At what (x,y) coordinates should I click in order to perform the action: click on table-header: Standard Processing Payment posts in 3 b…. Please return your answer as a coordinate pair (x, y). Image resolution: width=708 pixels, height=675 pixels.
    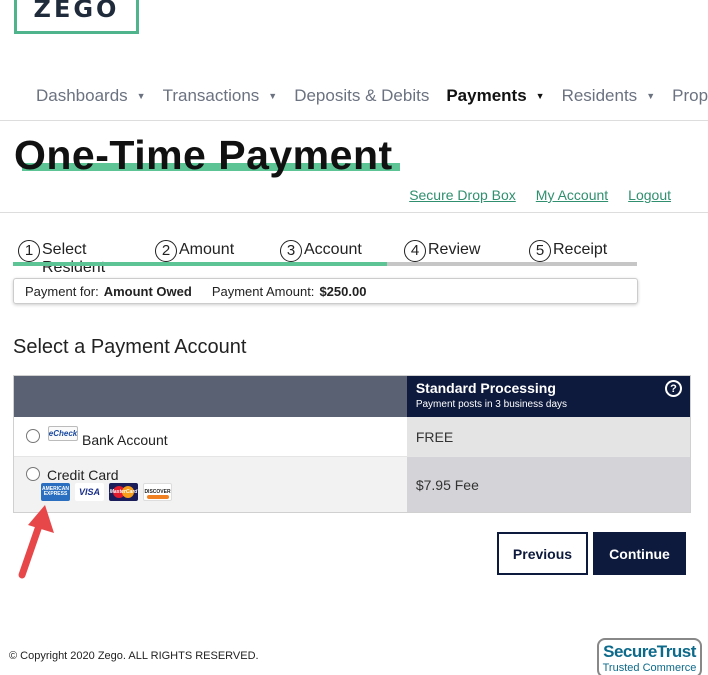
    Looking at the image, I should click on (352, 396).